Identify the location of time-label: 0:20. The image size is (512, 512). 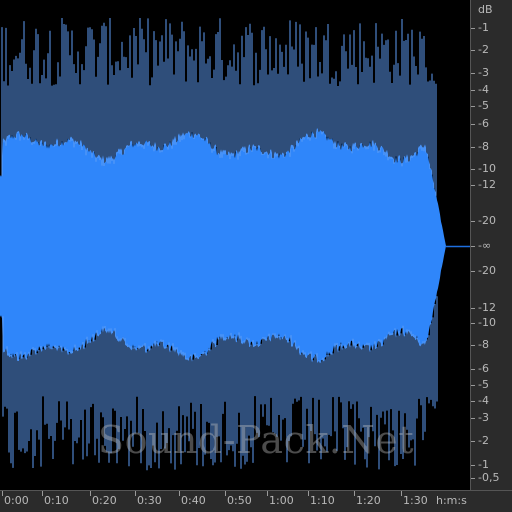
(104, 500).